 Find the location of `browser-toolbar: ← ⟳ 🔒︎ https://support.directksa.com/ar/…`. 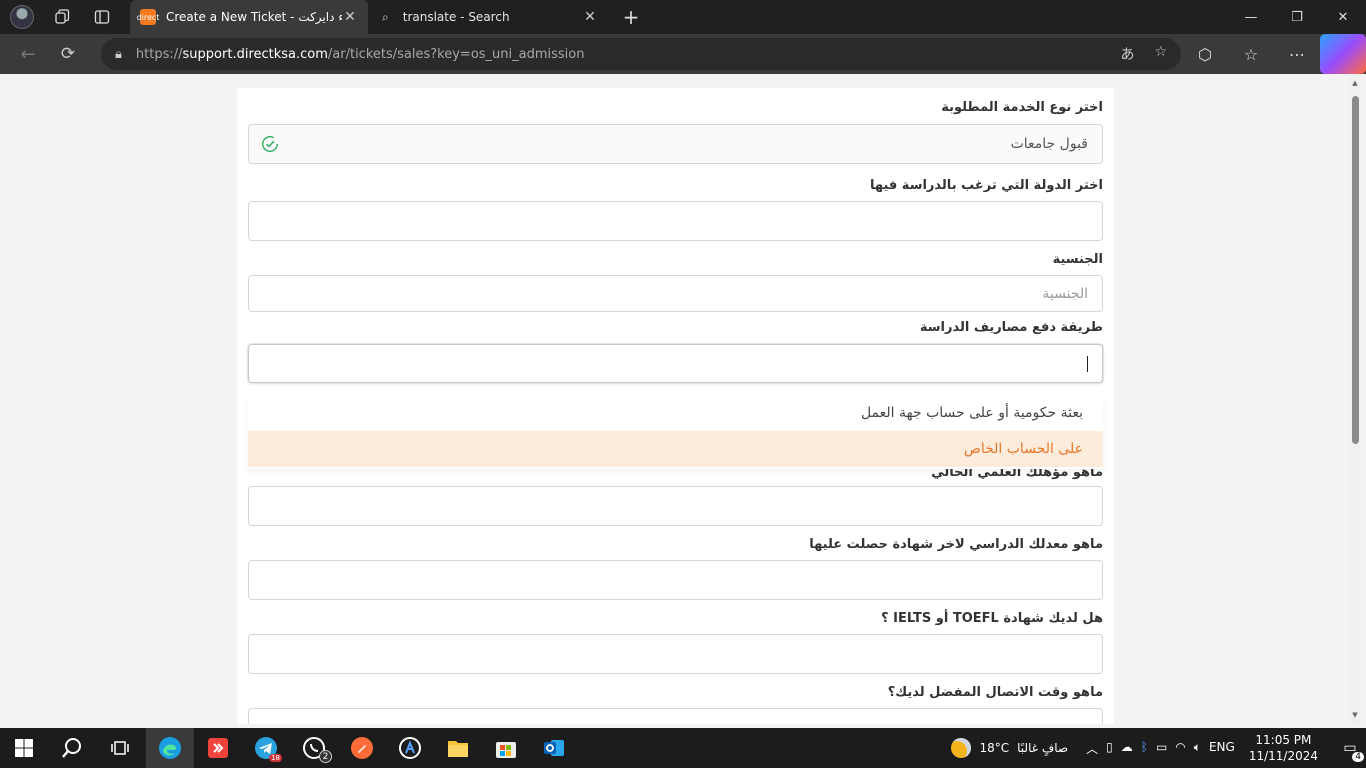

browser-toolbar: ← ⟳ 🔒︎ https://support.directksa.com/ar/… is located at coordinates (683, 54).